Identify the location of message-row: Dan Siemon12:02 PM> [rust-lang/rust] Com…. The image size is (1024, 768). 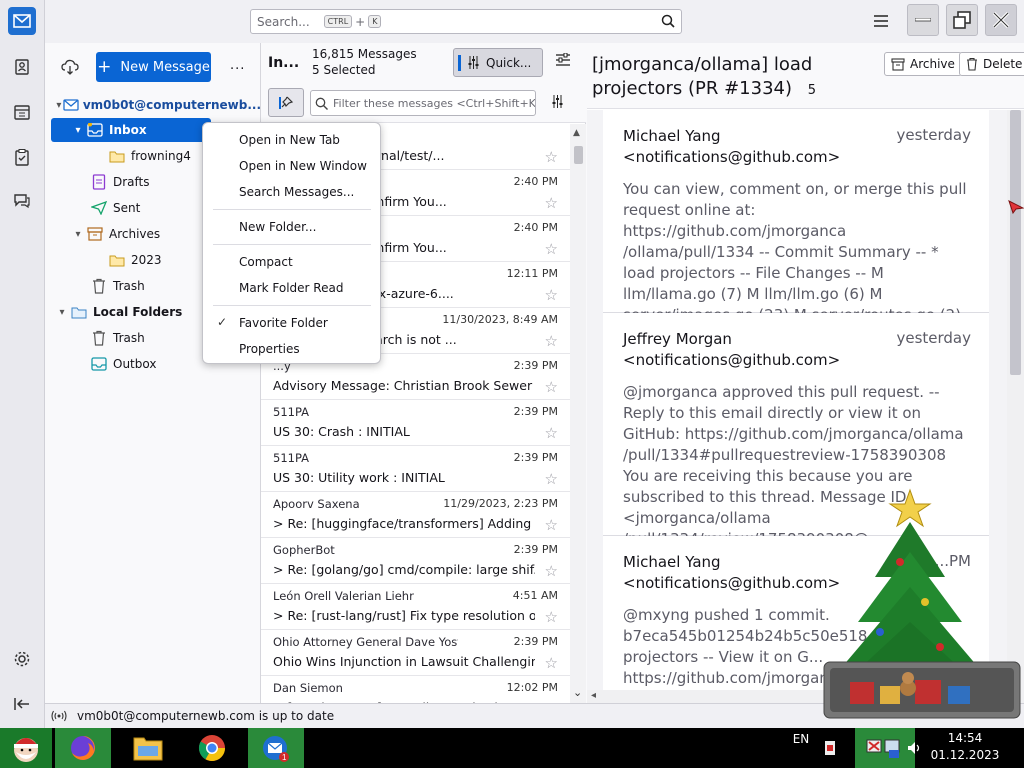
(415, 689).